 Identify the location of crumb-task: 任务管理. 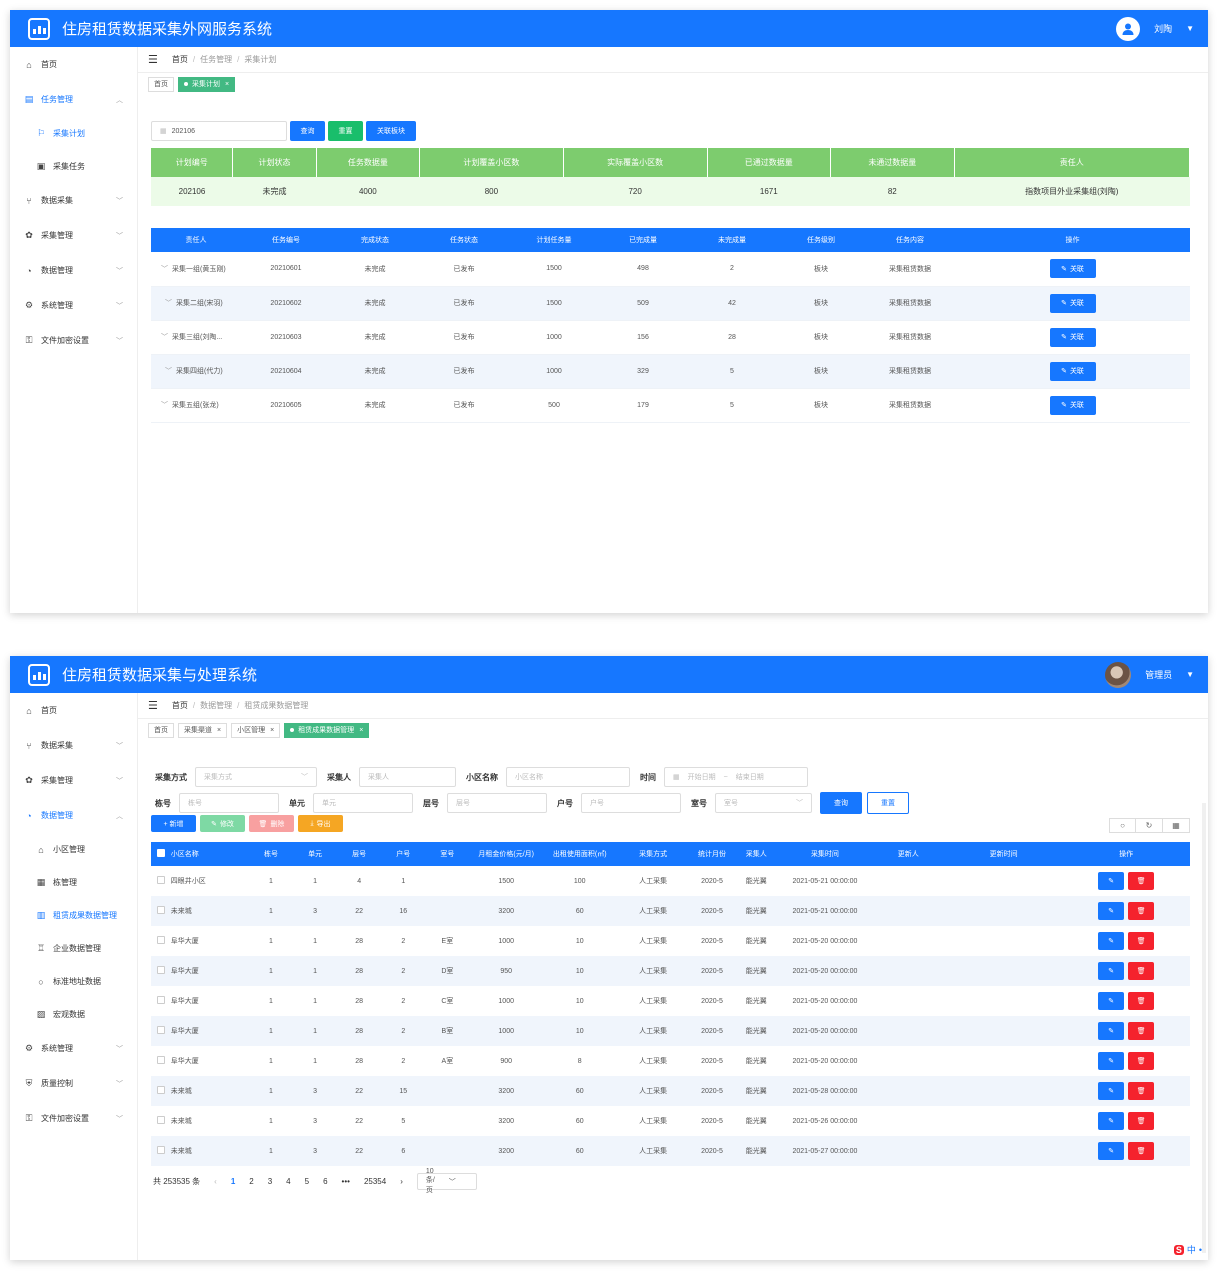
(216, 59).